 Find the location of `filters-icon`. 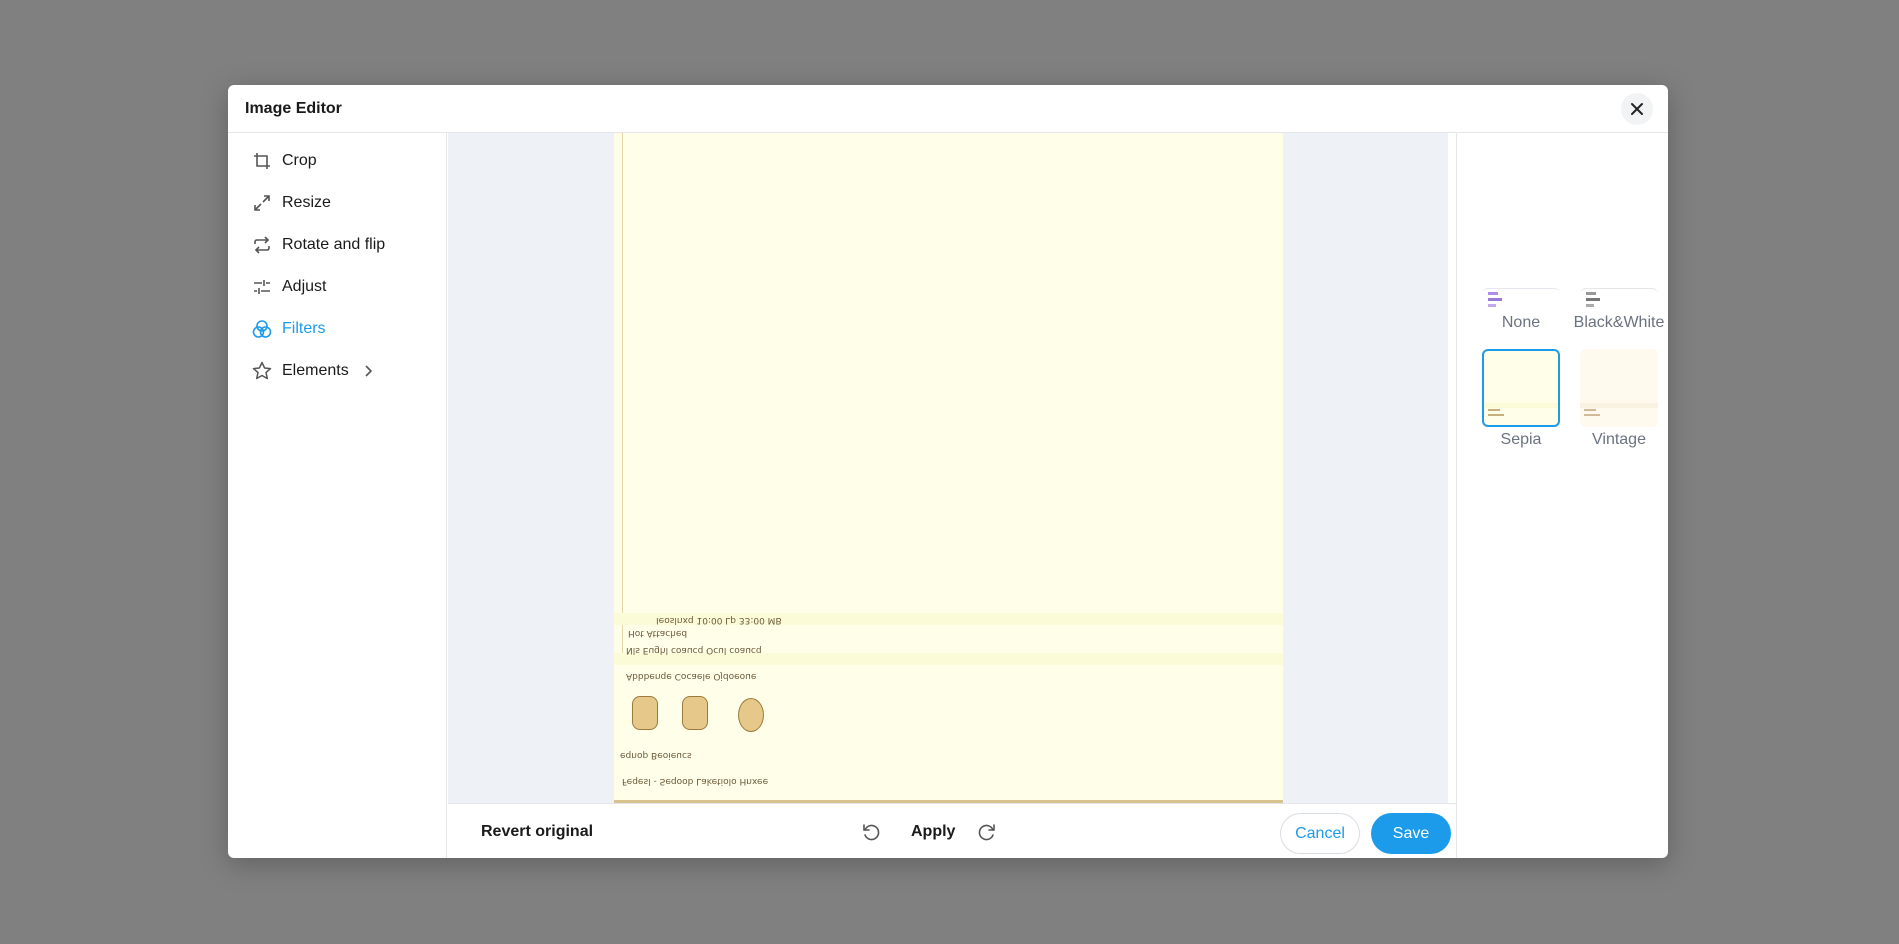

filters-icon is located at coordinates (262, 329).